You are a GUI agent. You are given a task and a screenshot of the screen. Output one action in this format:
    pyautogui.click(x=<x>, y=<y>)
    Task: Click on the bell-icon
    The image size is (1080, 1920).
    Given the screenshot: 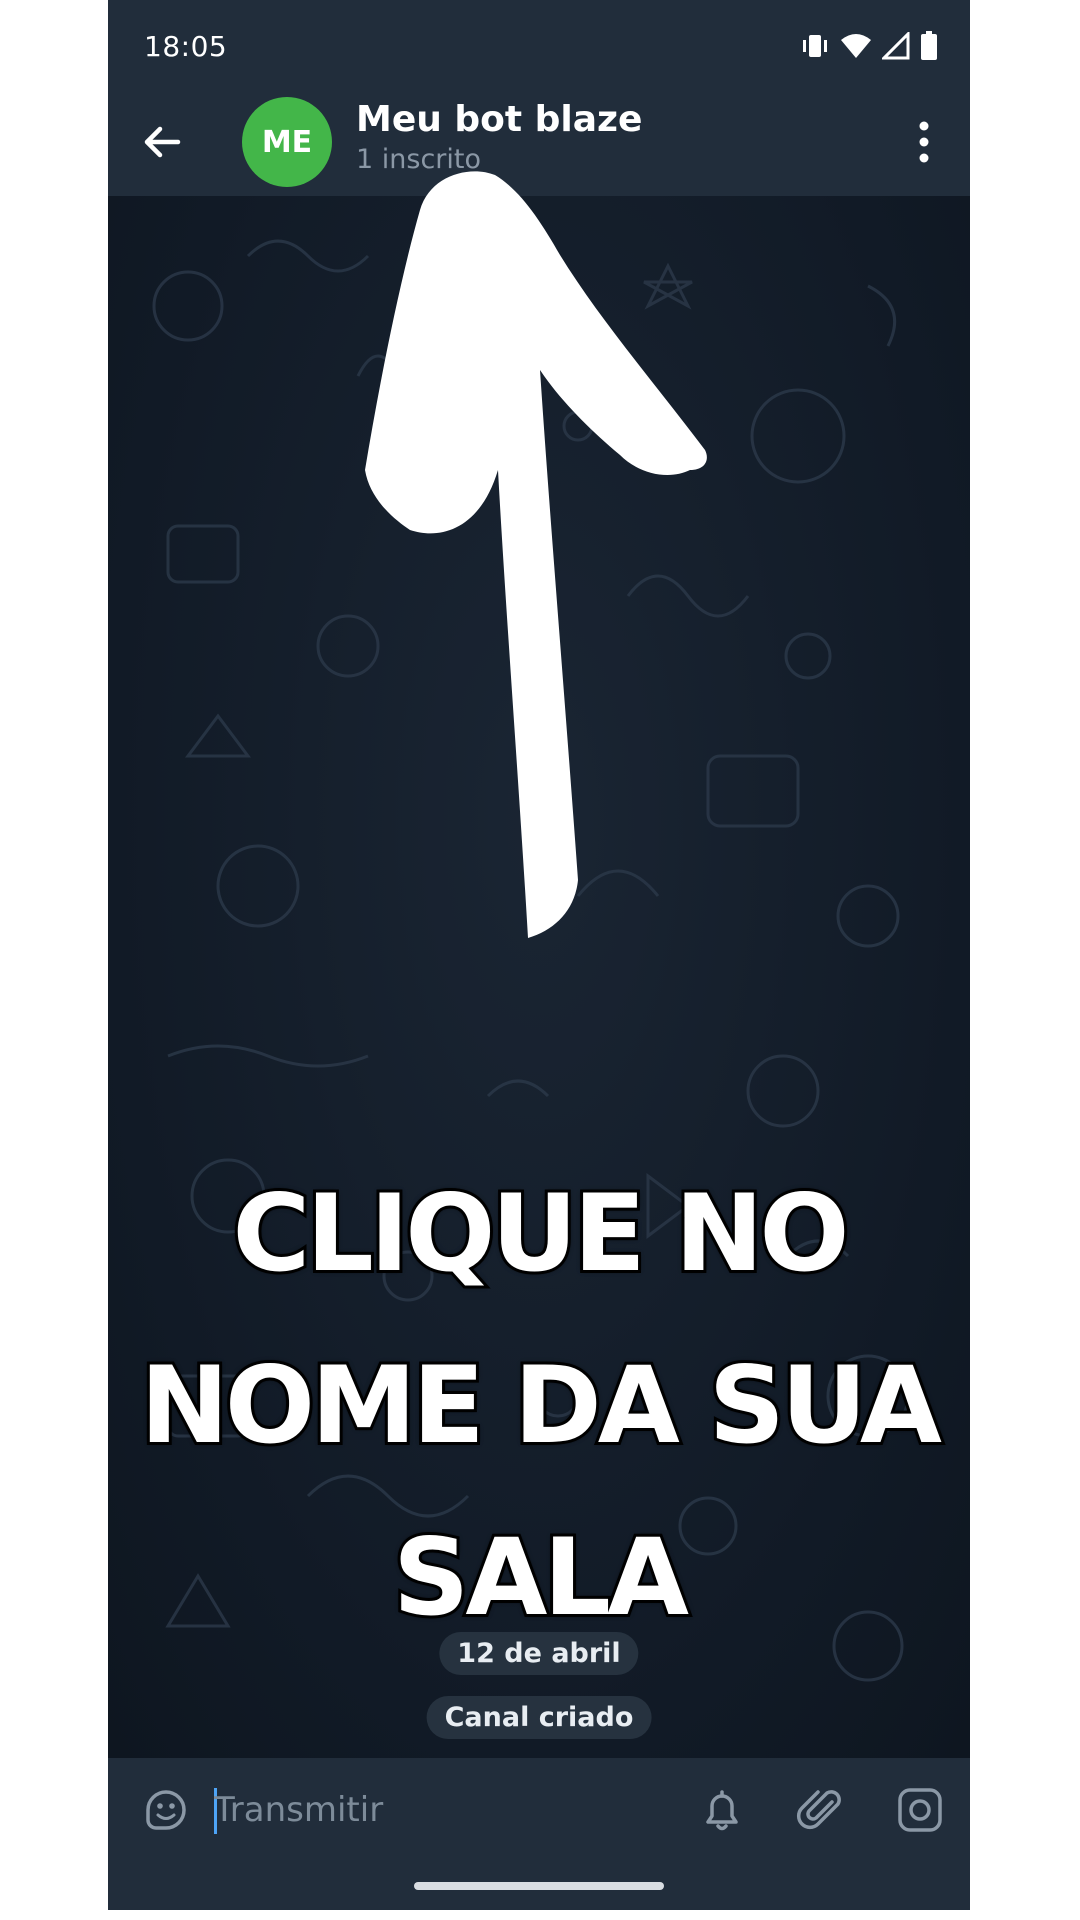 What is the action you would take?
    pyautogui.click(x=722, y=1810)
    